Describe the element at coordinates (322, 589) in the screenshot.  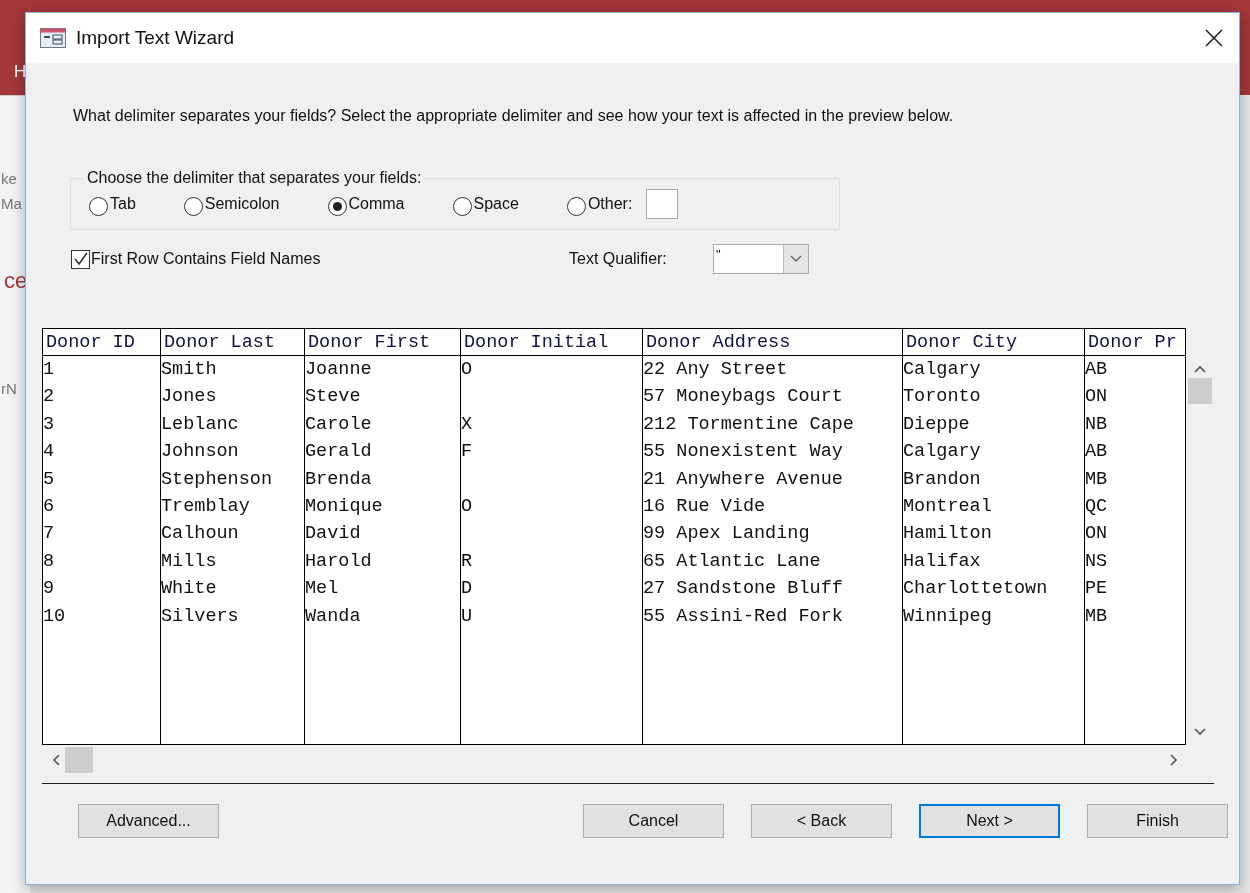
I see `table-cell-text: Mel` at that location.